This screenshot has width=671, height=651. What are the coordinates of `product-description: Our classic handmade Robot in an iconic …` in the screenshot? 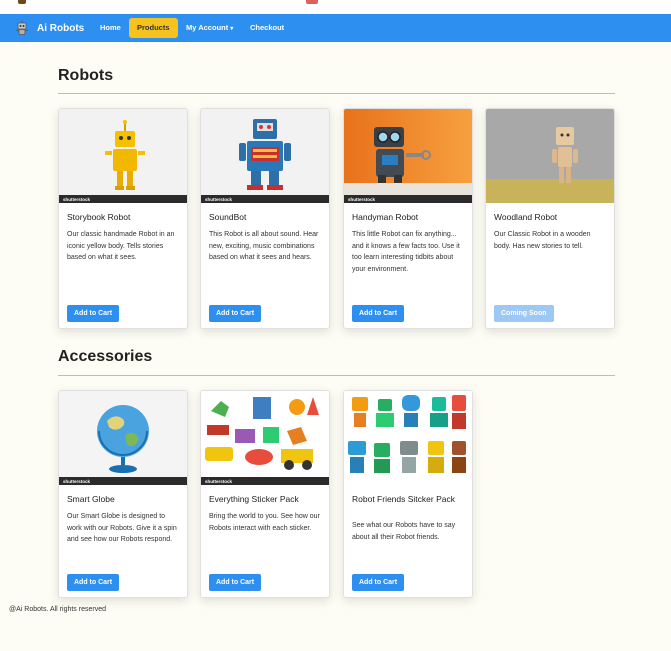 It's located at (121, 246).